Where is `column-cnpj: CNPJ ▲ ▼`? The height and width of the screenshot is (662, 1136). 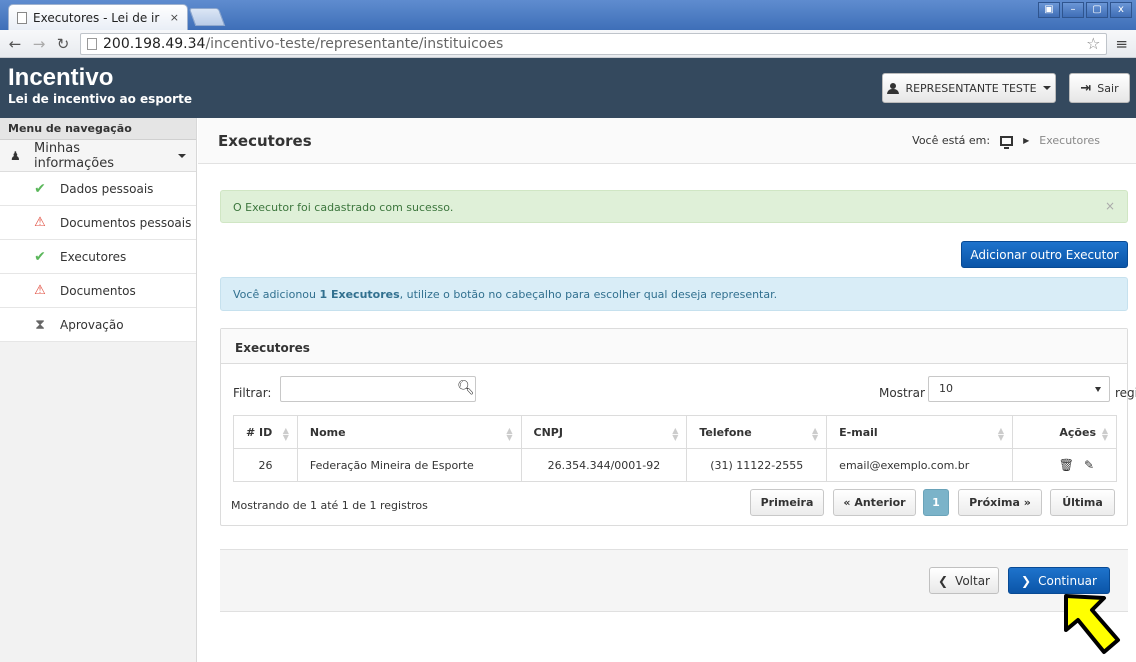
column-cnpj: CNPJ ▲ ▼ is located at coordinates (604, 432).